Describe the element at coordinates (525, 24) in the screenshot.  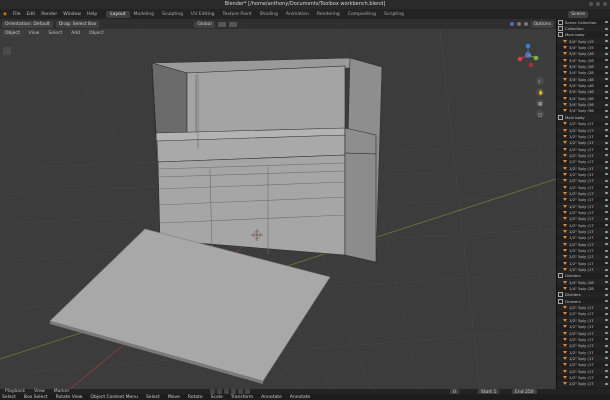
I see `viewport-shading-render-icon` at that location.